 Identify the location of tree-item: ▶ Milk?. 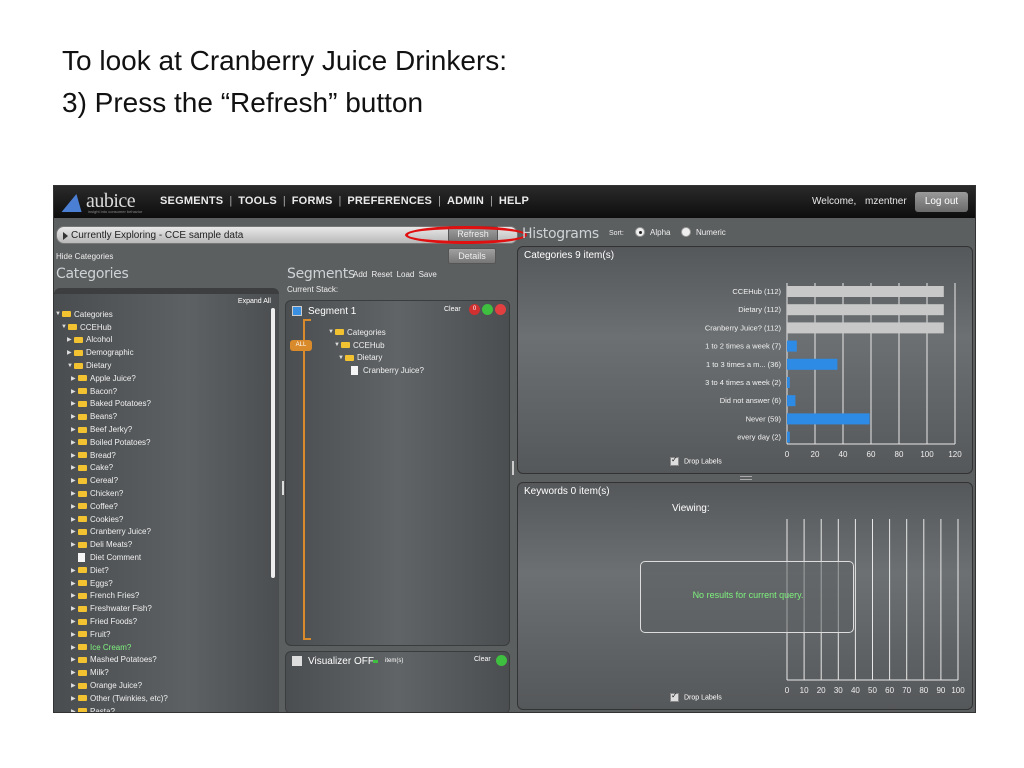
(111, 672).